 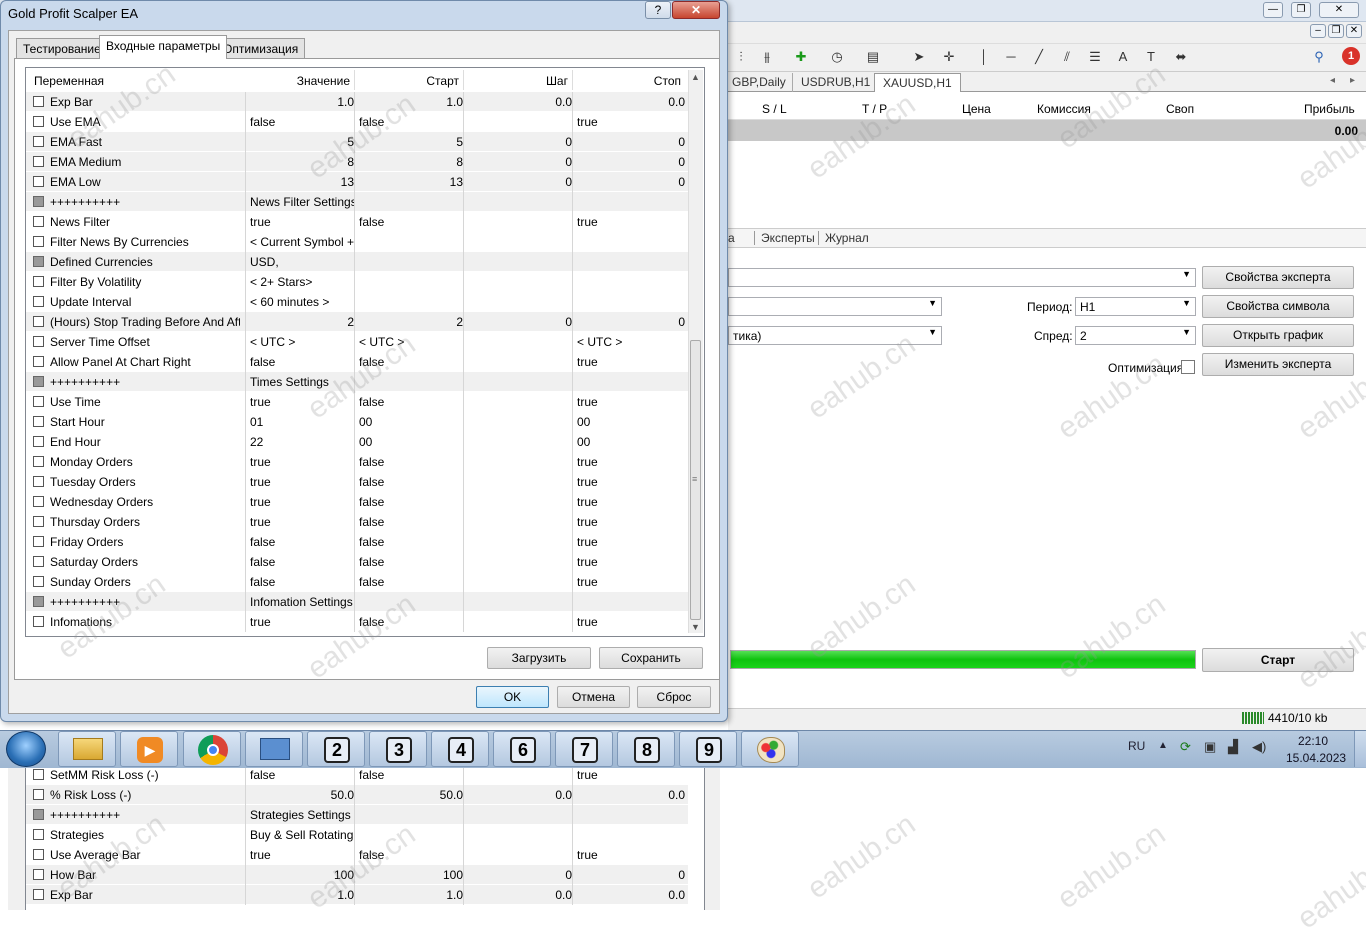 I want to click on child-minimize-button: –, so click(x=1318, y=31).